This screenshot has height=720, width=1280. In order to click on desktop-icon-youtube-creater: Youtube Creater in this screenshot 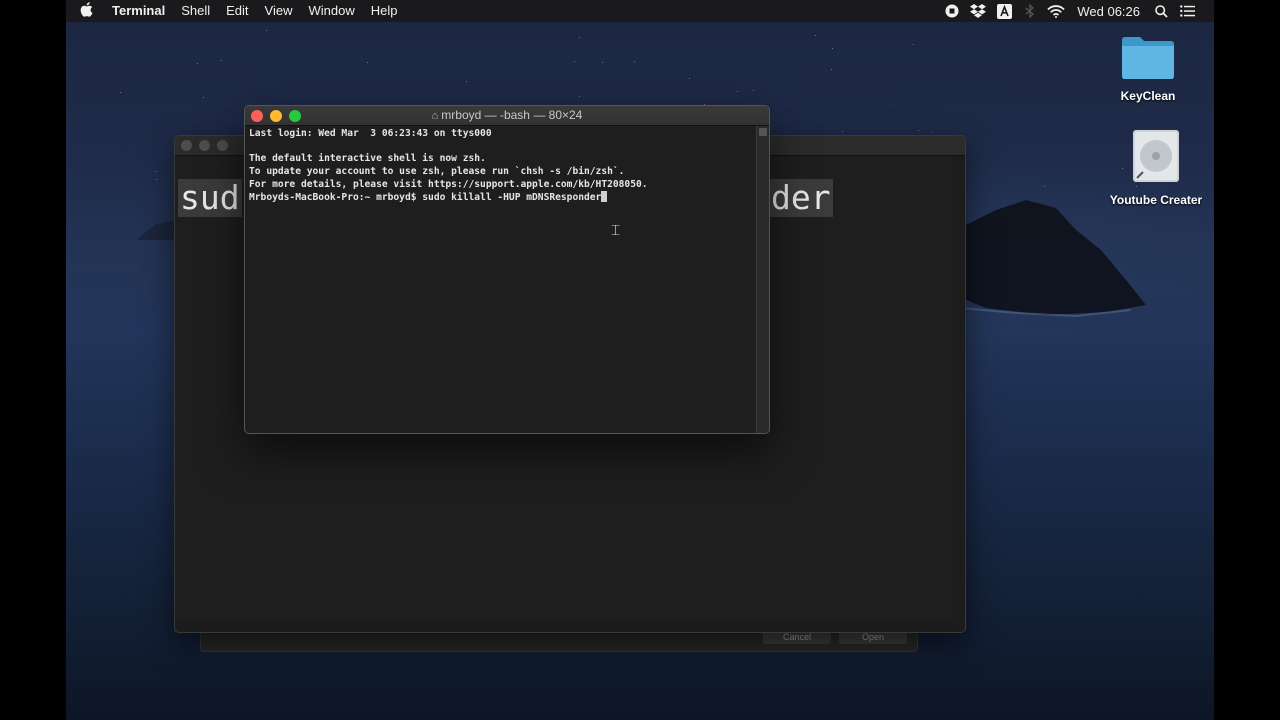, I will do `click(1156, 167)`.